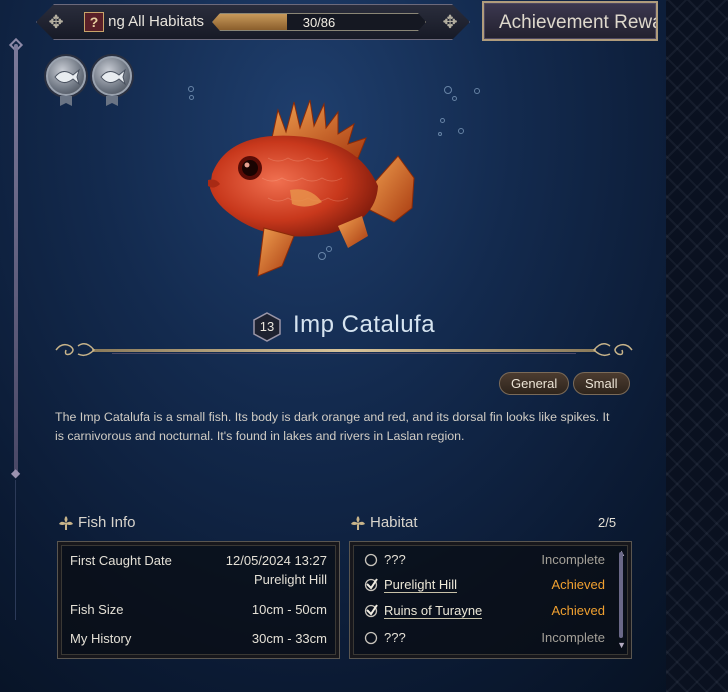 This screenshot has width=728, height=692. What do you see at coordinates (56, 22) in the screenshot?
I see `prev-arrow-icon: ✥` at bounding box center [56, 22].